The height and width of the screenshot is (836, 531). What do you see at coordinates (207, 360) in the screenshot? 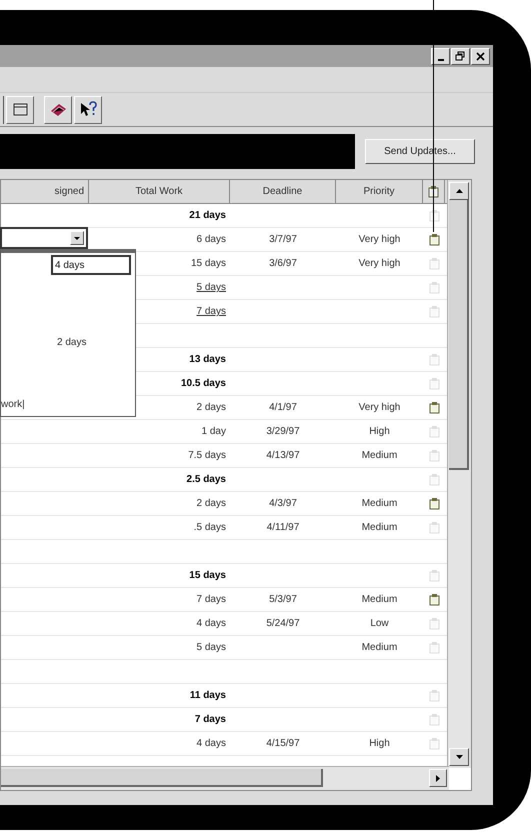
I see `table-cell-text: 13 days` at bounding box center [207, 360].